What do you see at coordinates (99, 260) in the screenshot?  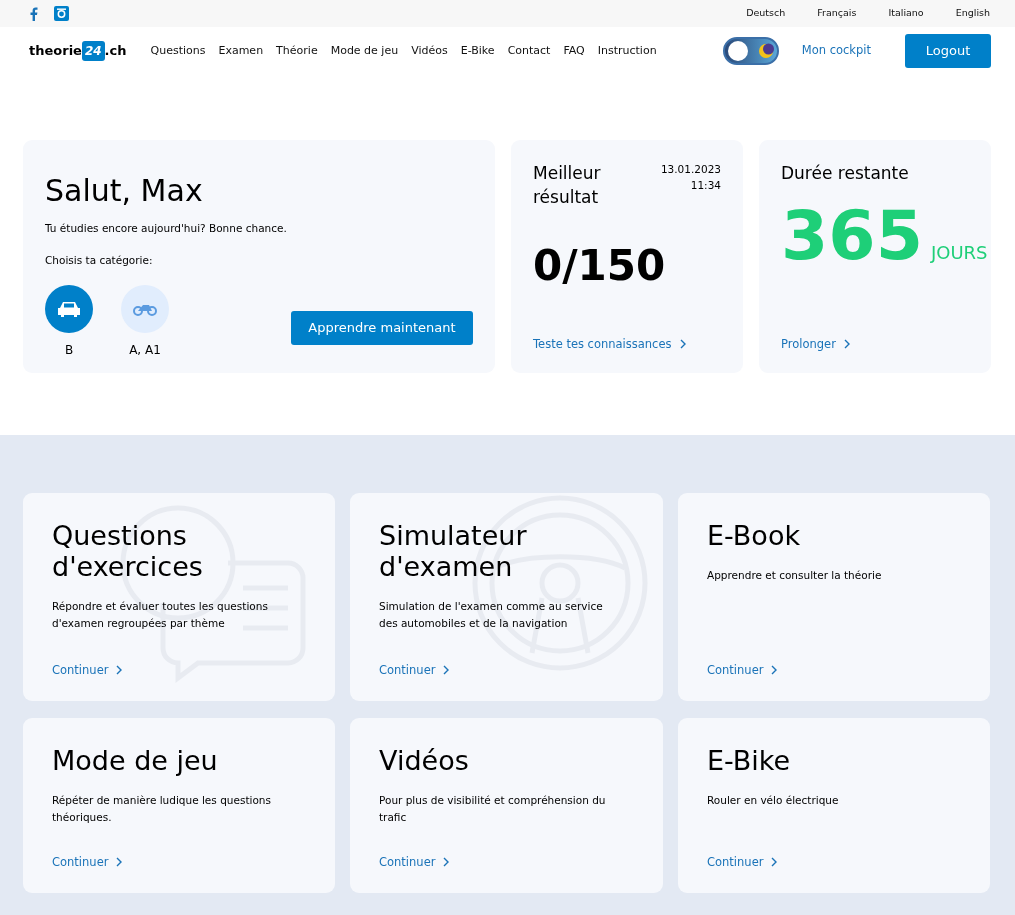 I see `category-prompt: Choisis ta catégorie:` at bounding box center [99, 260].